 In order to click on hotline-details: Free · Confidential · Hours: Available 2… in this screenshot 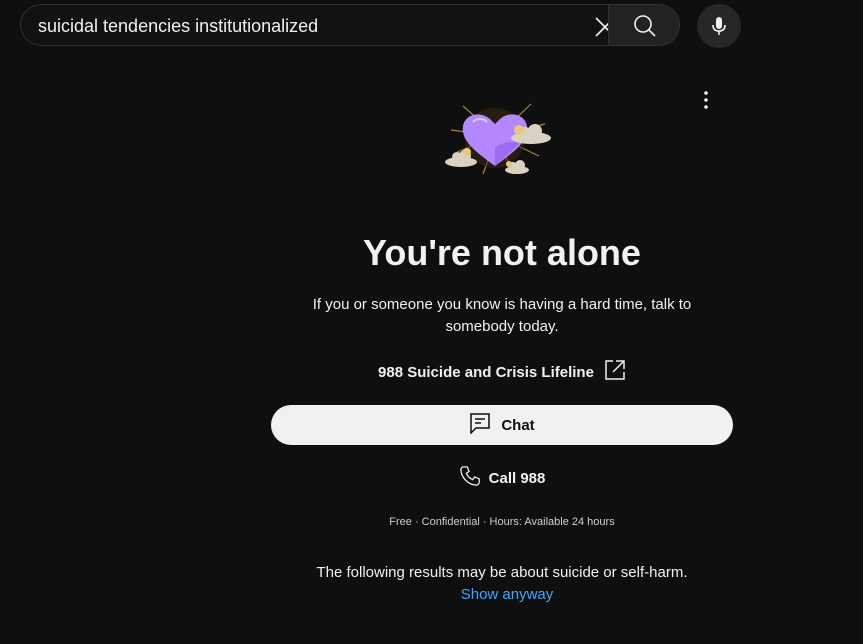, I will do `click(502, 522)`.